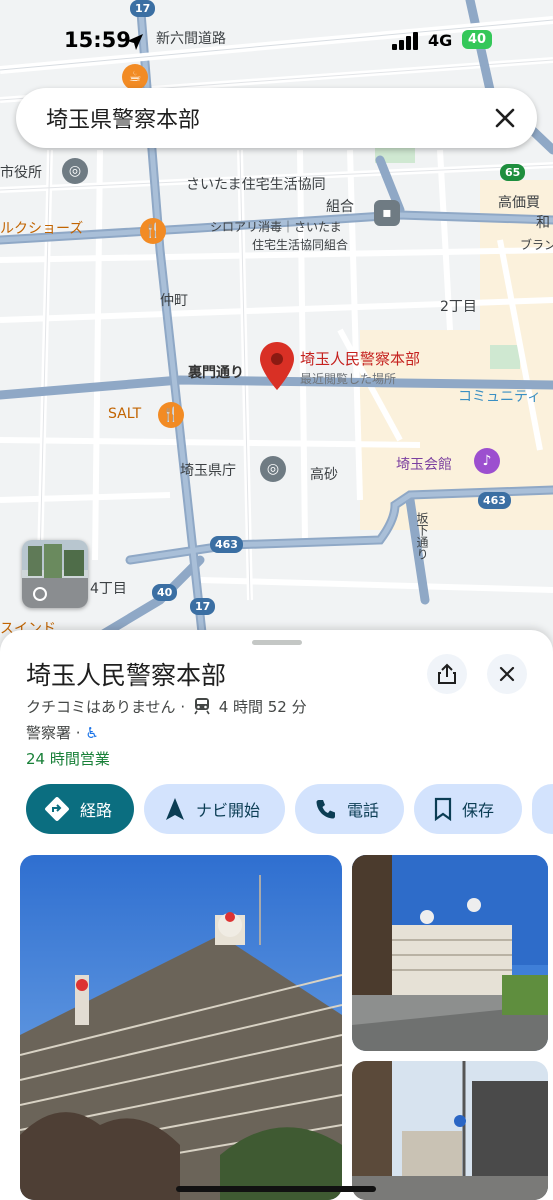 This screenshot has width=553, height=1200. I want to click on network-type: 4G, so click(440, 40).